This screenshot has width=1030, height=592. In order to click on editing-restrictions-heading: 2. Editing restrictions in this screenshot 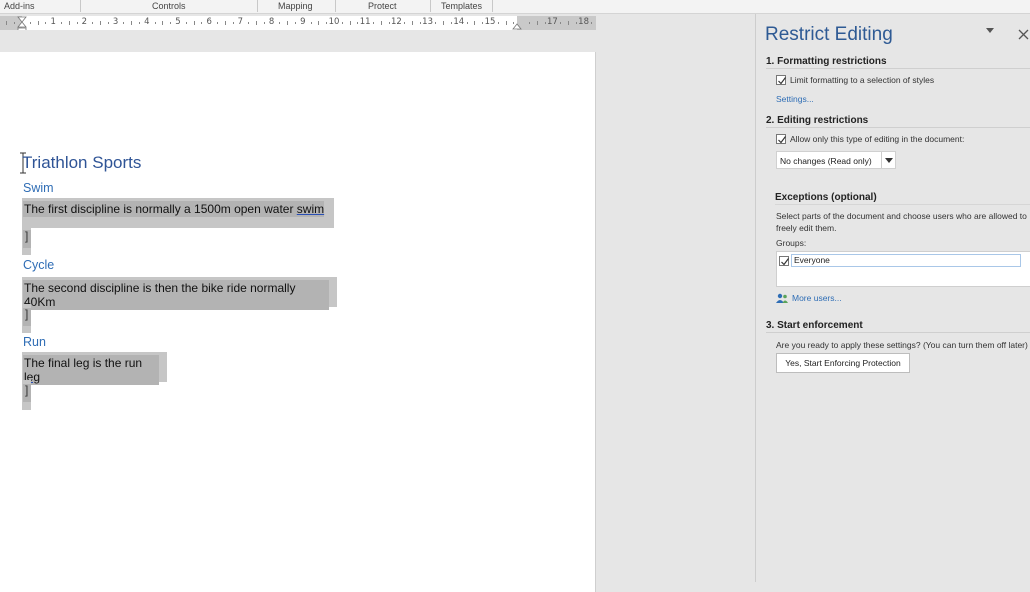, I will do `click(898, 121)`.